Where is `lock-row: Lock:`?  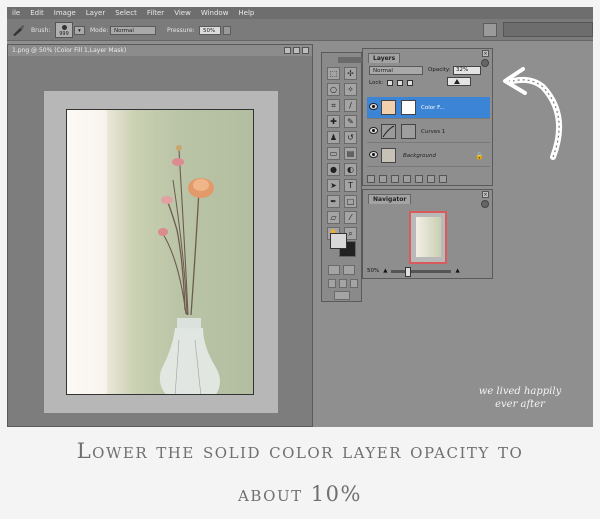
lock-row: Lock: is located at coordinates (391, 83).